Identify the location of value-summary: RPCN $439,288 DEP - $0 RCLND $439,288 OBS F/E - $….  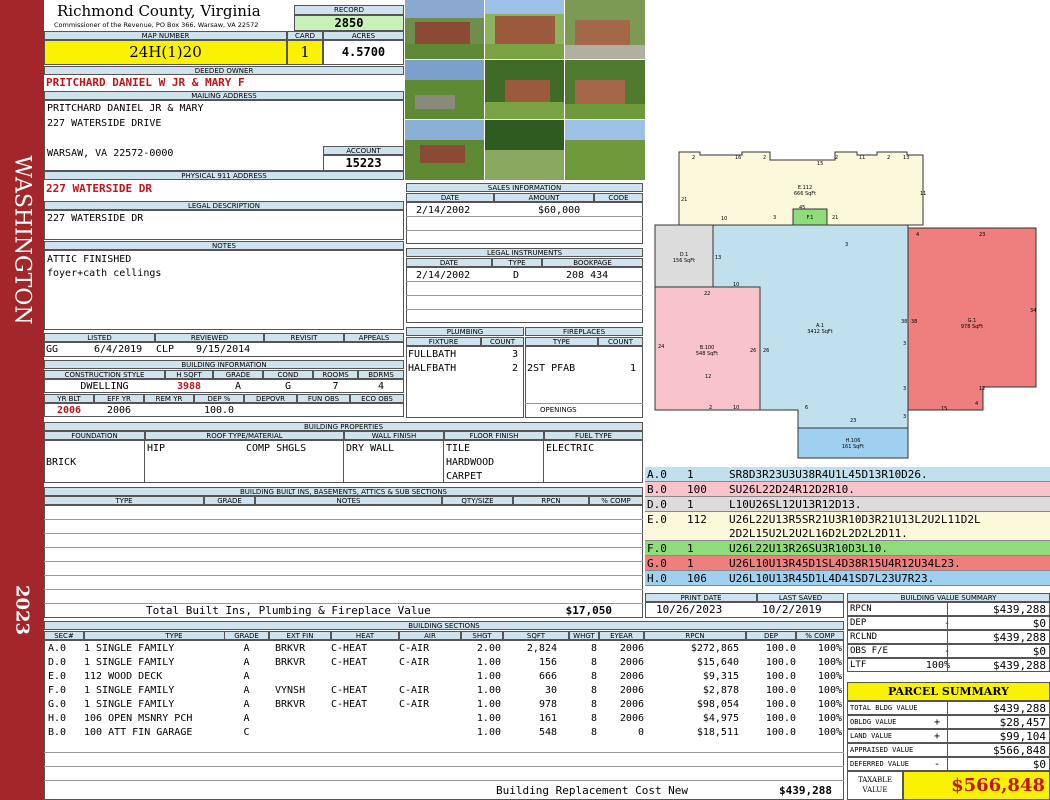
(948, 638).